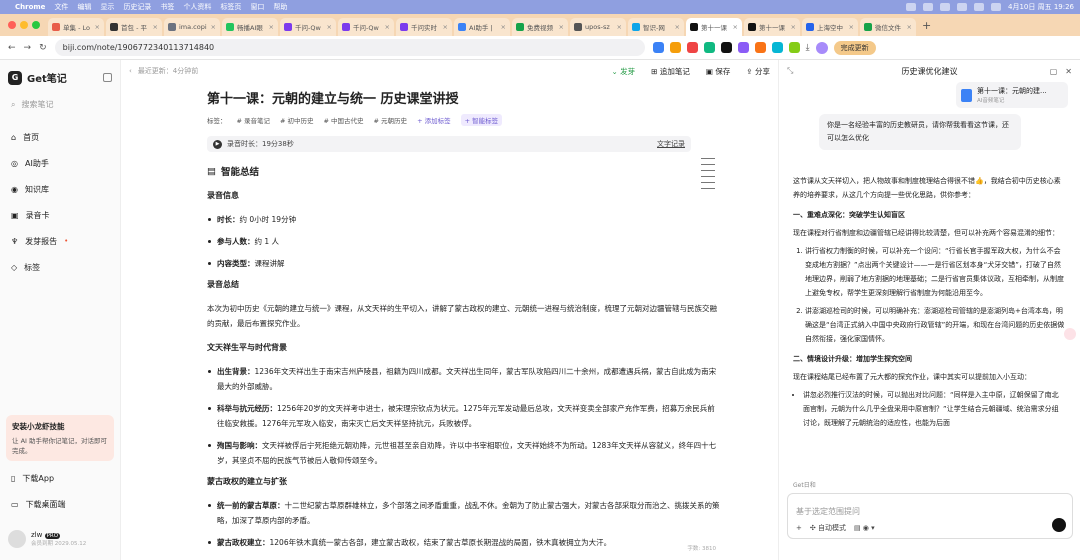  Describe the element at coordinates (137, 7) in the screenshot. I see `menubar-item: 历史记录` at that location.